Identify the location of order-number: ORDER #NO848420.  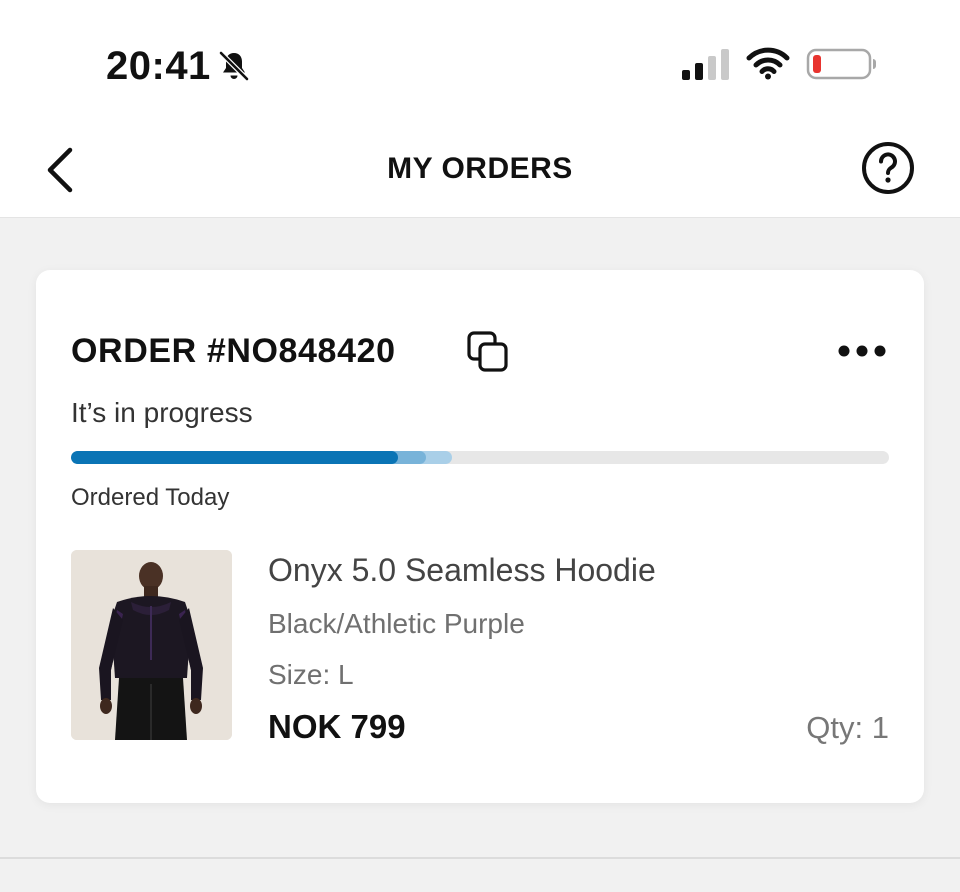
(233, 351).